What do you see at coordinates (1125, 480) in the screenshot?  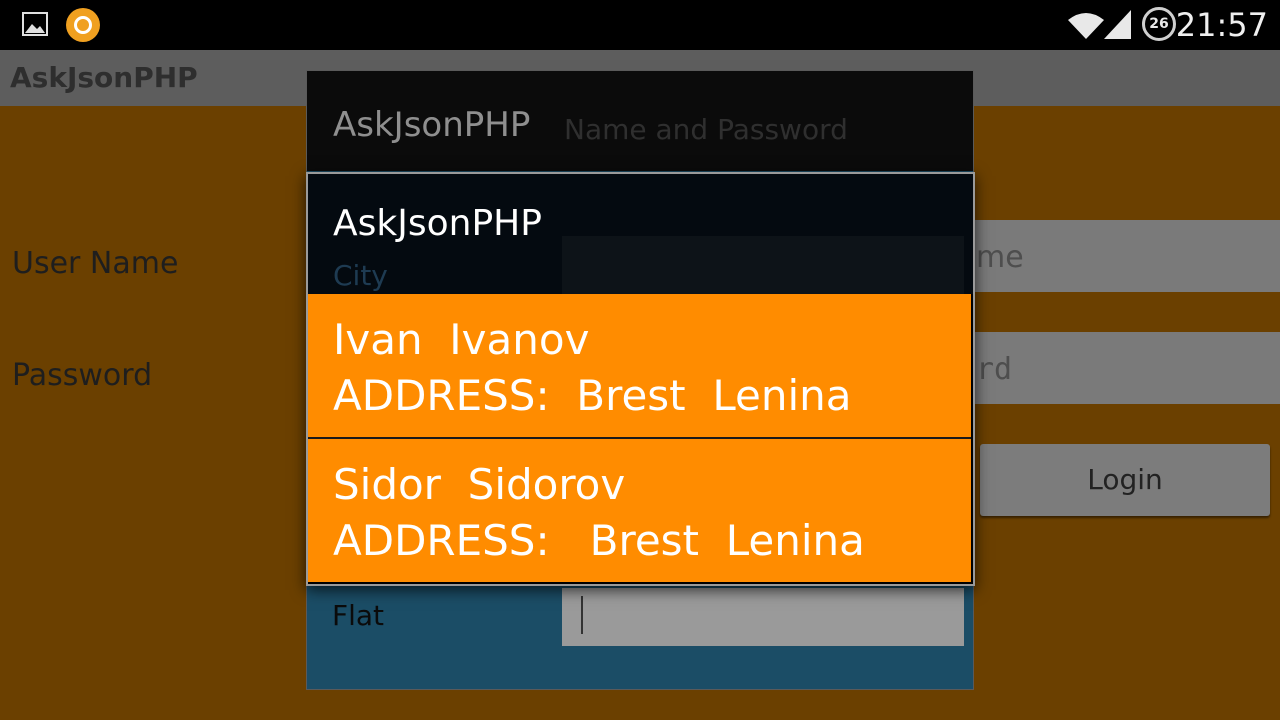 I see `login-button: Login` at bounding box center [1125, 480].